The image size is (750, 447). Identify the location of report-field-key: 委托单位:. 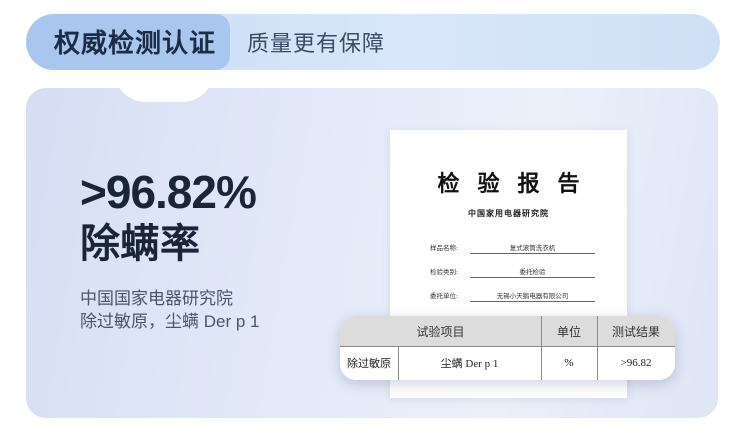
(444, 296).